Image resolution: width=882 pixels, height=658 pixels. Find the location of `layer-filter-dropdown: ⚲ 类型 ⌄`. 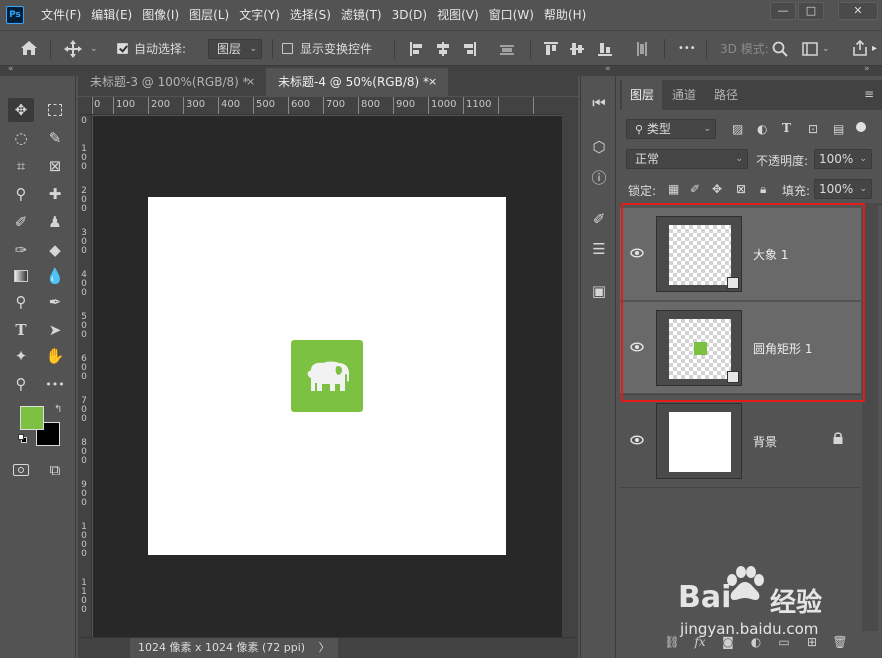

layer-filter-dropdown: ⚲ 类型 ⌄ is located at coordinates (671, 129).